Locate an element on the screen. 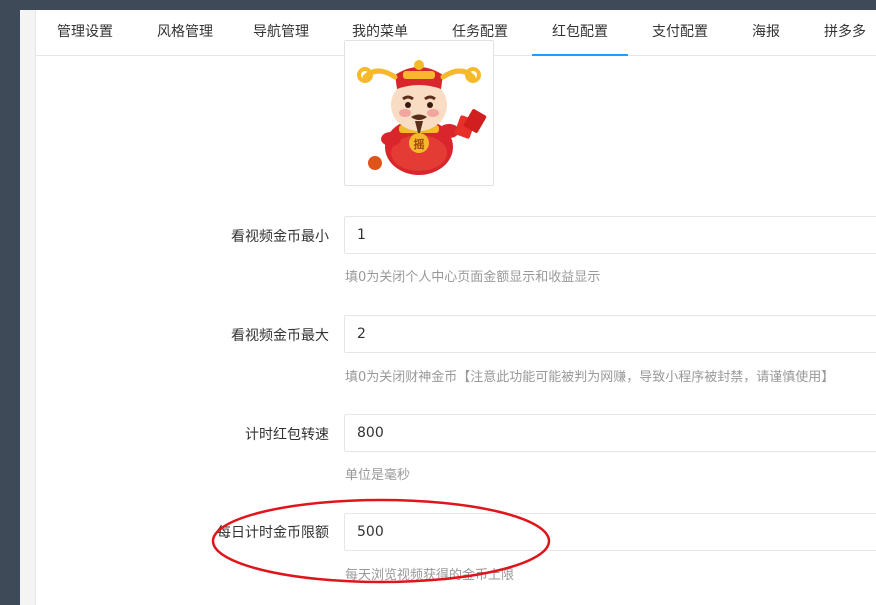 This screenshot has width=876, height=605. video-coins-min-hint: 填0为关闭个人中心页面金额显示和收益显示 is located at coordinates (473, 277).